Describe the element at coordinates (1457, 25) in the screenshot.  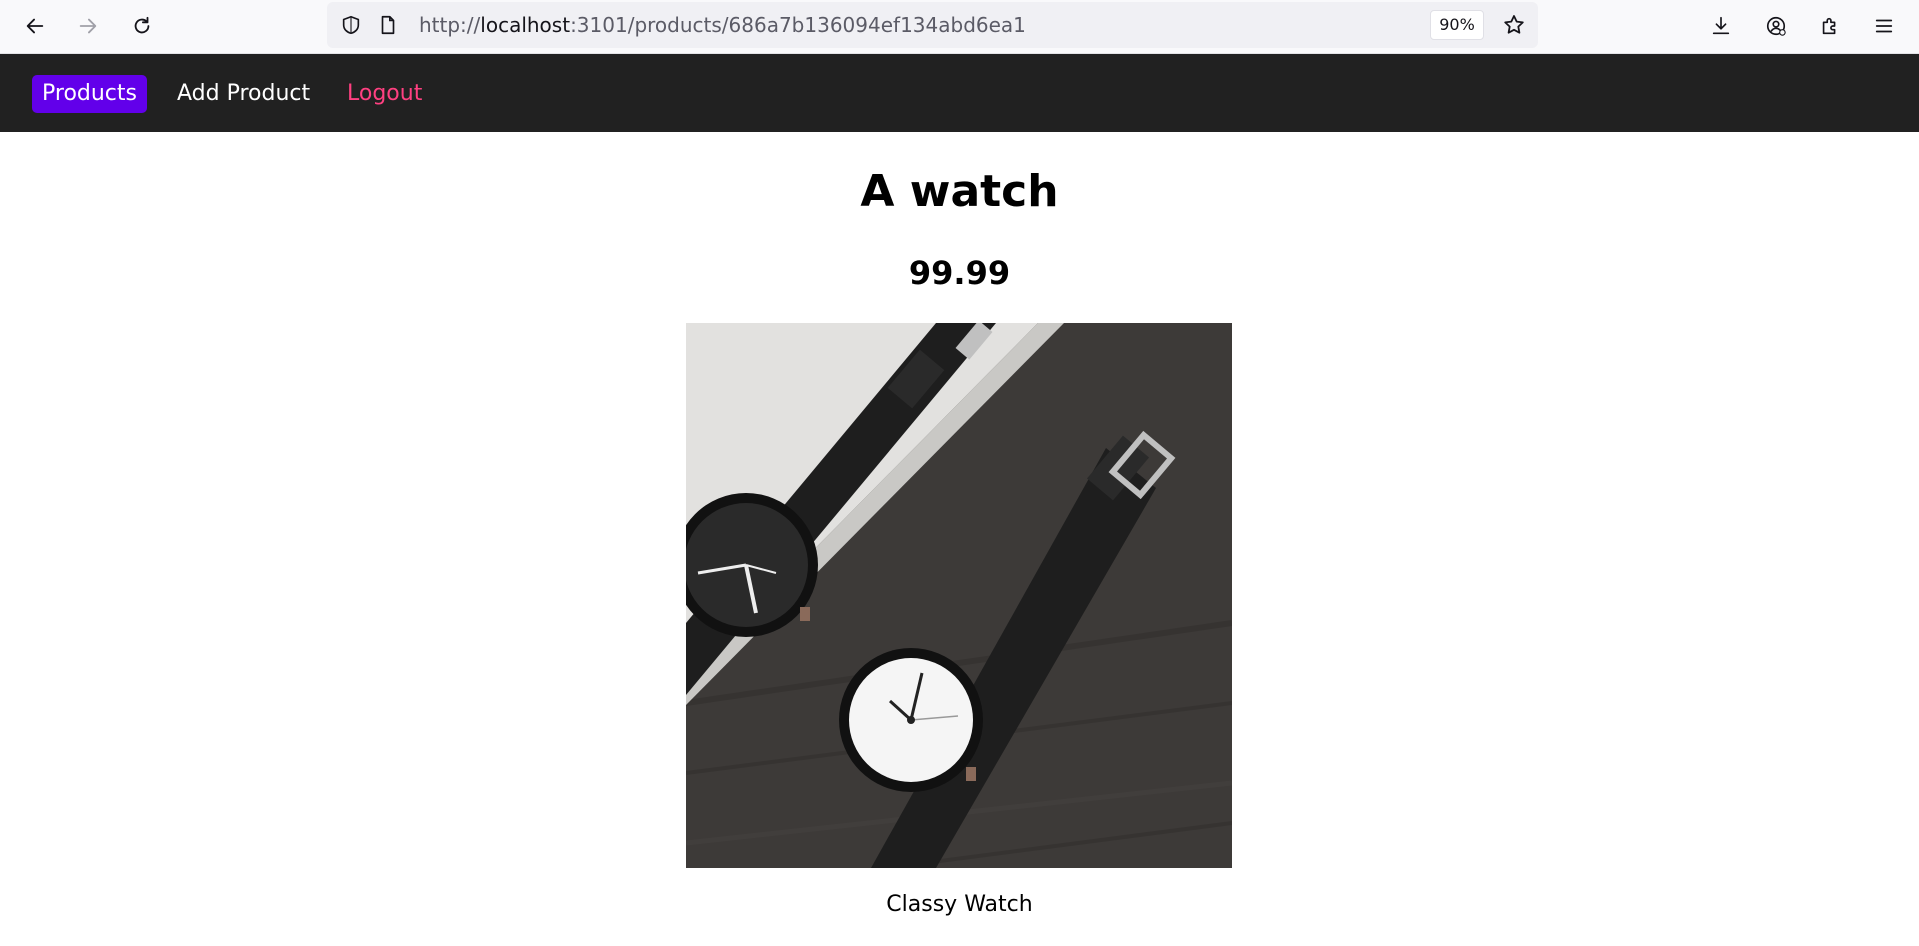
I see `zoom-level-badge: 90%` at that location.